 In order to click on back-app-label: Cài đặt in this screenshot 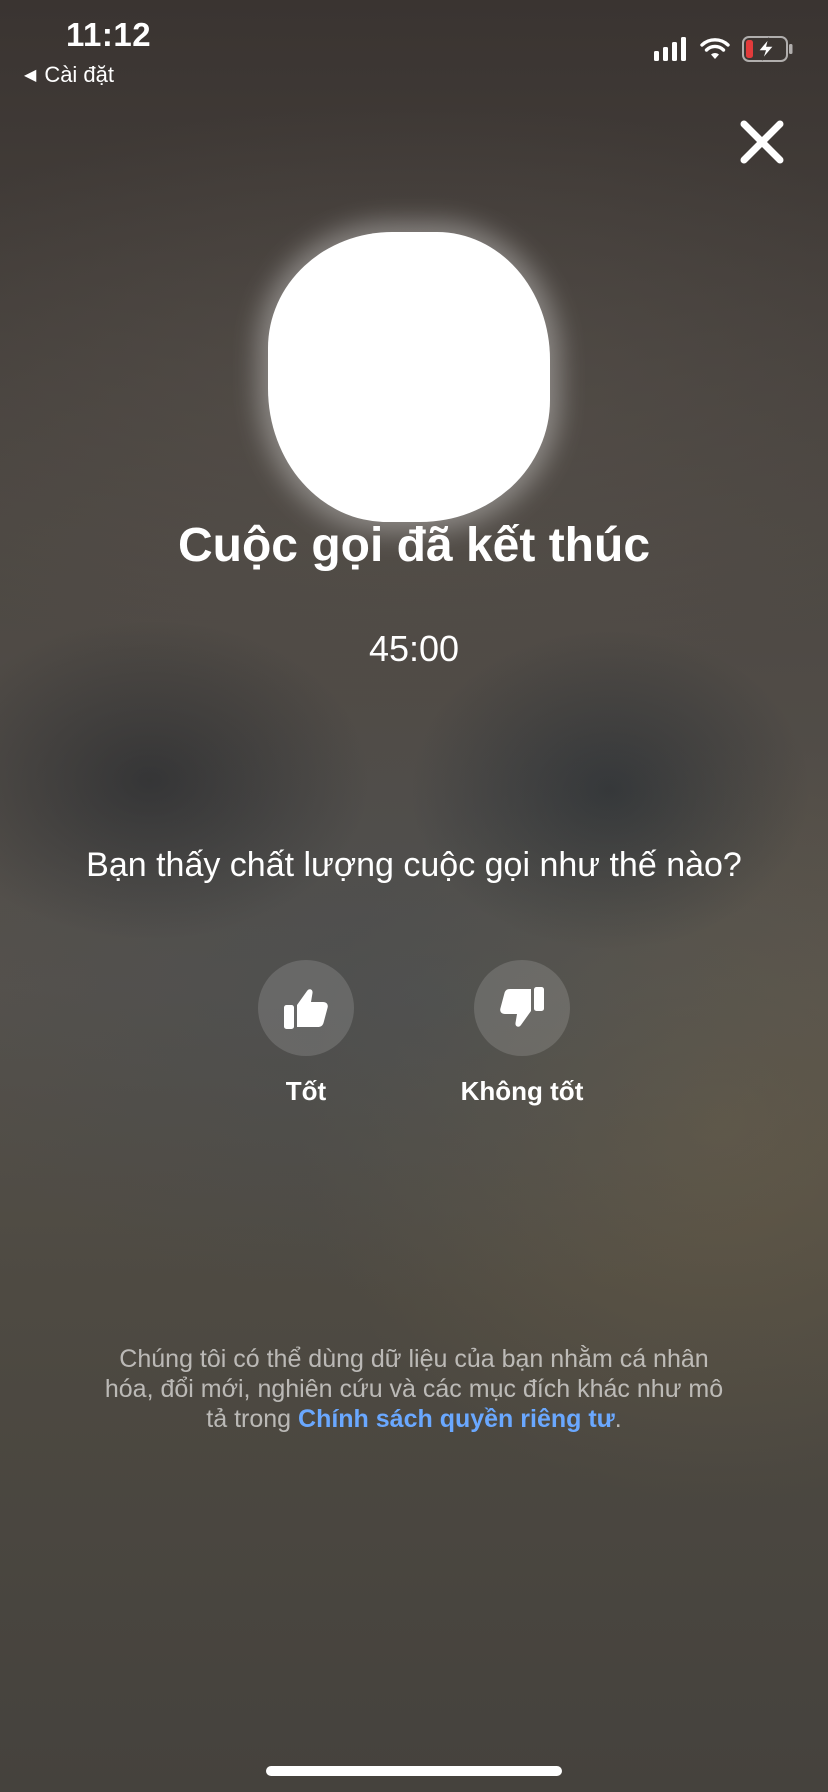, I will do `click(79, 74)`.